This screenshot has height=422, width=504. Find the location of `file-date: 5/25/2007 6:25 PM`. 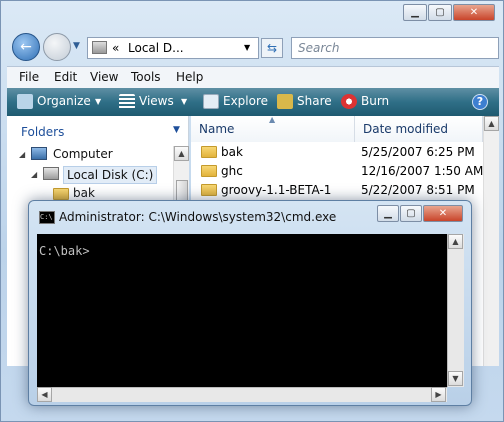

file-date: 5/25/2007 6:25 PM is located at coordinates (418, 152).